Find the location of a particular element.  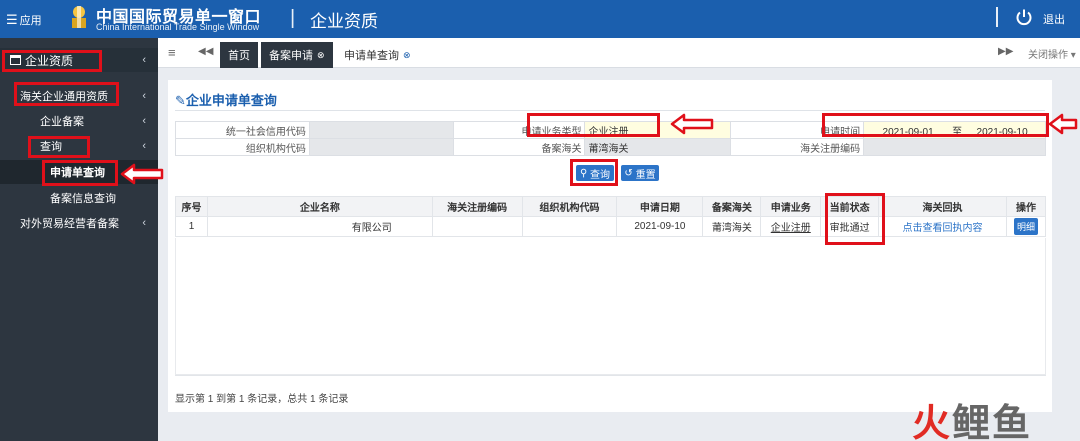

tab-bar: ≡ ◀◀ 首页 备案申请 ⊗ 申请单查询 ⊗ ▶▶ 关闭操作 ▾ is located at coordinates (619, 53).